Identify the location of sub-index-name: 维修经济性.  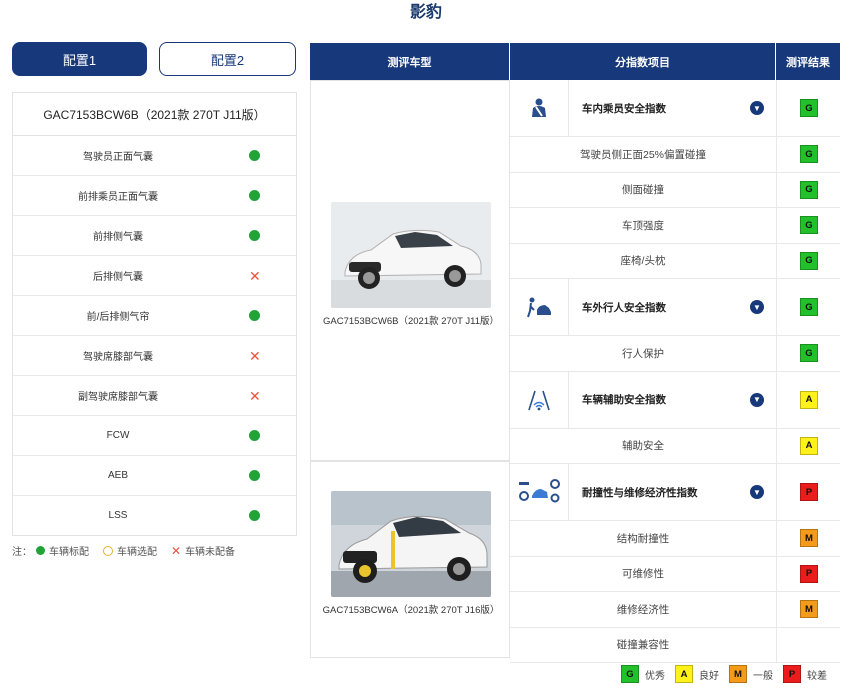
(643, 609).